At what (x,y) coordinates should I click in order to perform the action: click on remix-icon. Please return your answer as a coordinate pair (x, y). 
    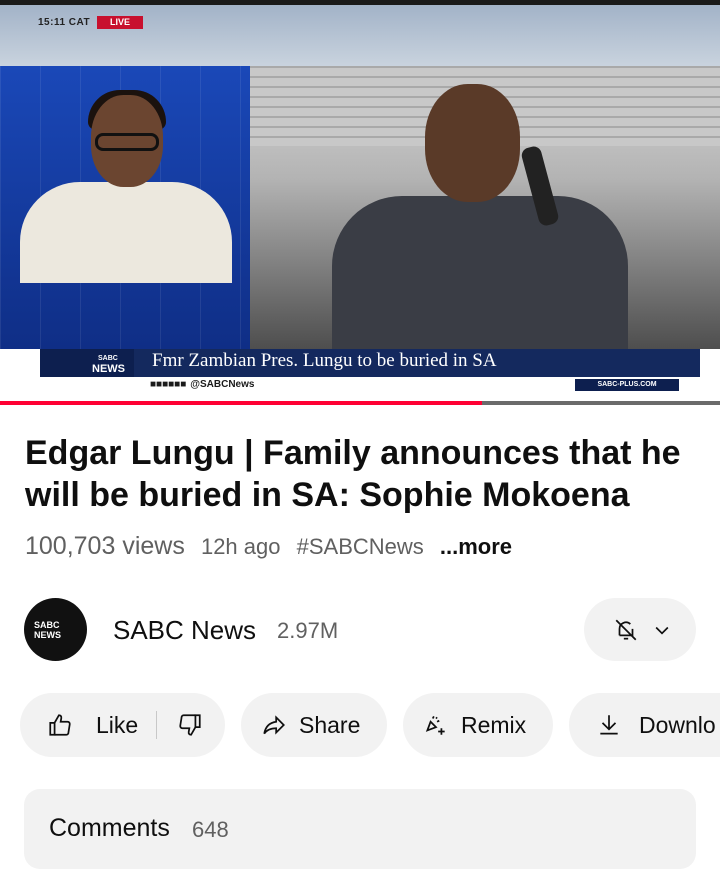
    Looking at the image, I should click on (435, 725).